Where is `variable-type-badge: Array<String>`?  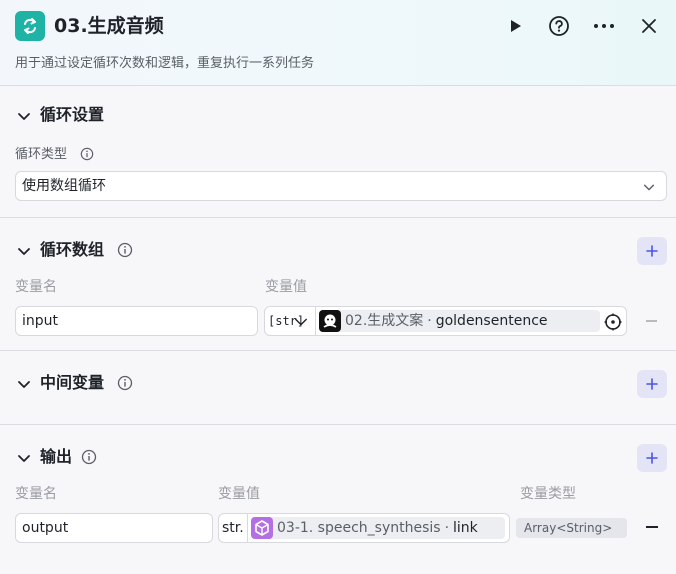
variable-type-badge: Array<String> is located at coordinates (571, 528).